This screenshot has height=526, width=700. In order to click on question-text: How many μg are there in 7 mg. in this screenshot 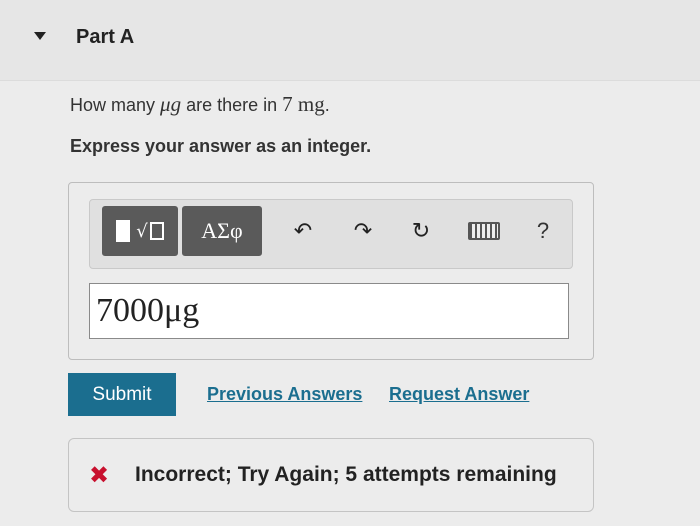, I will do `click(200, 104)`.